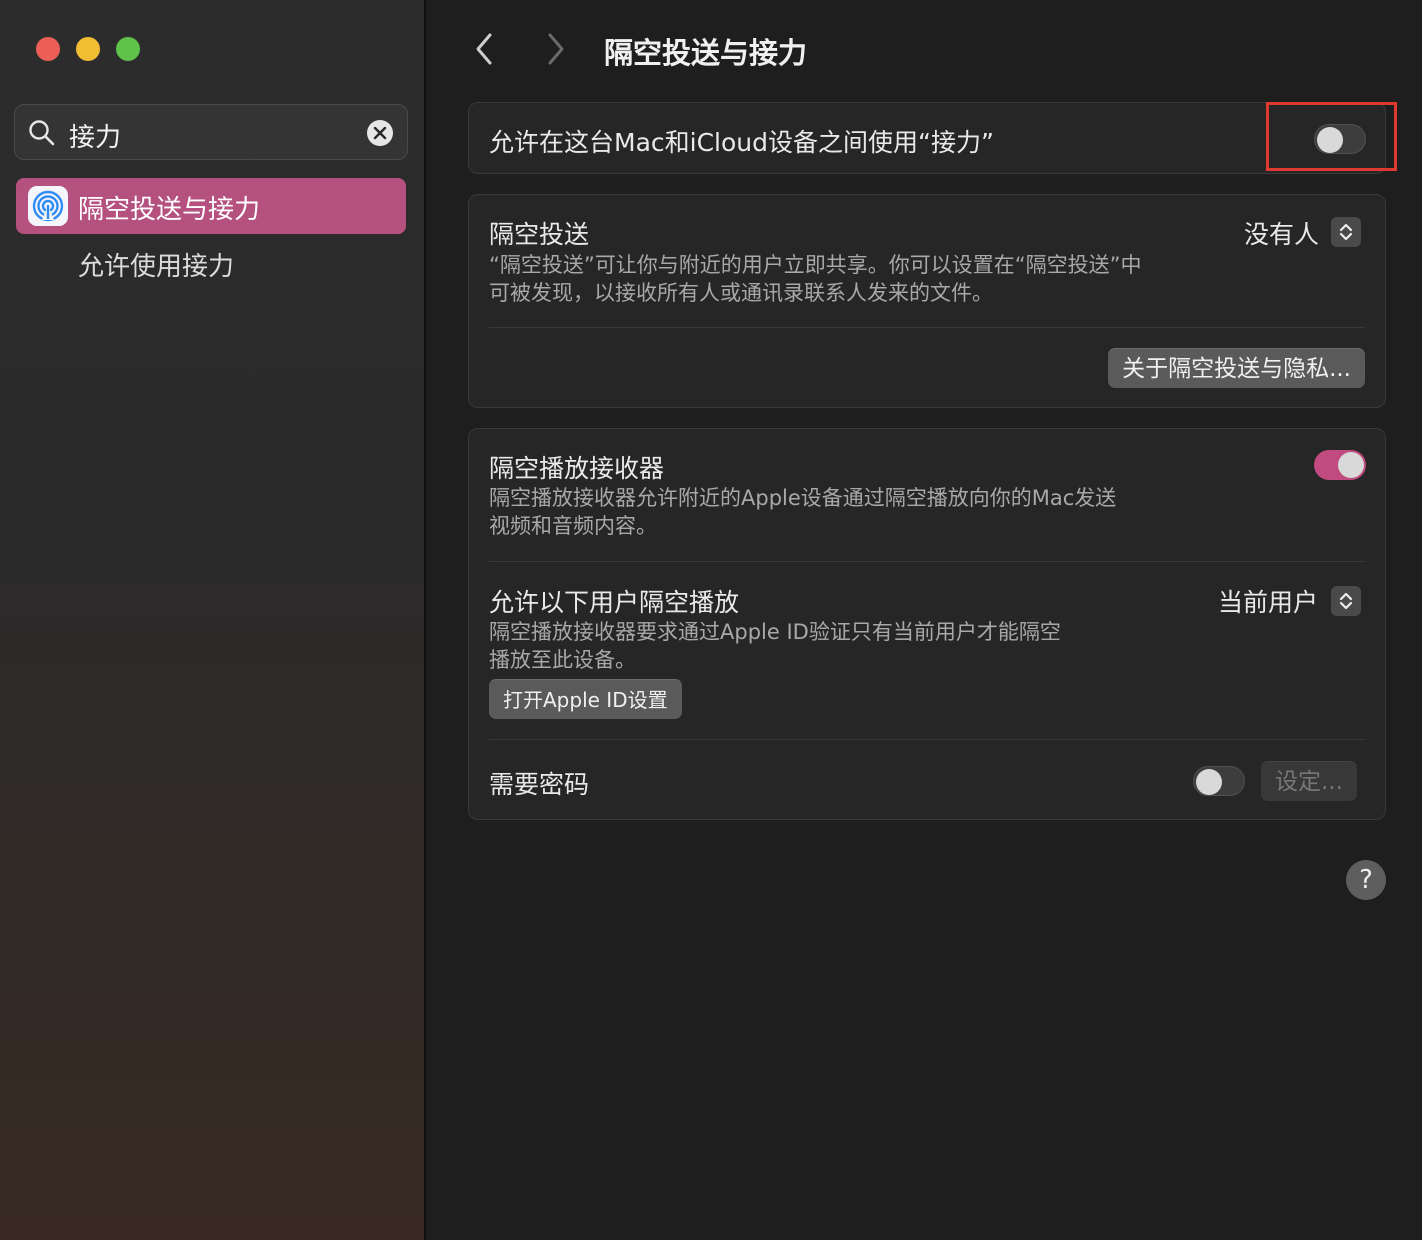  I want to click on airdrop-description-1: “隔空投送”可让你与附近的用户立即共享。你可以设置在“隔空投送”中, so click(815, 265).